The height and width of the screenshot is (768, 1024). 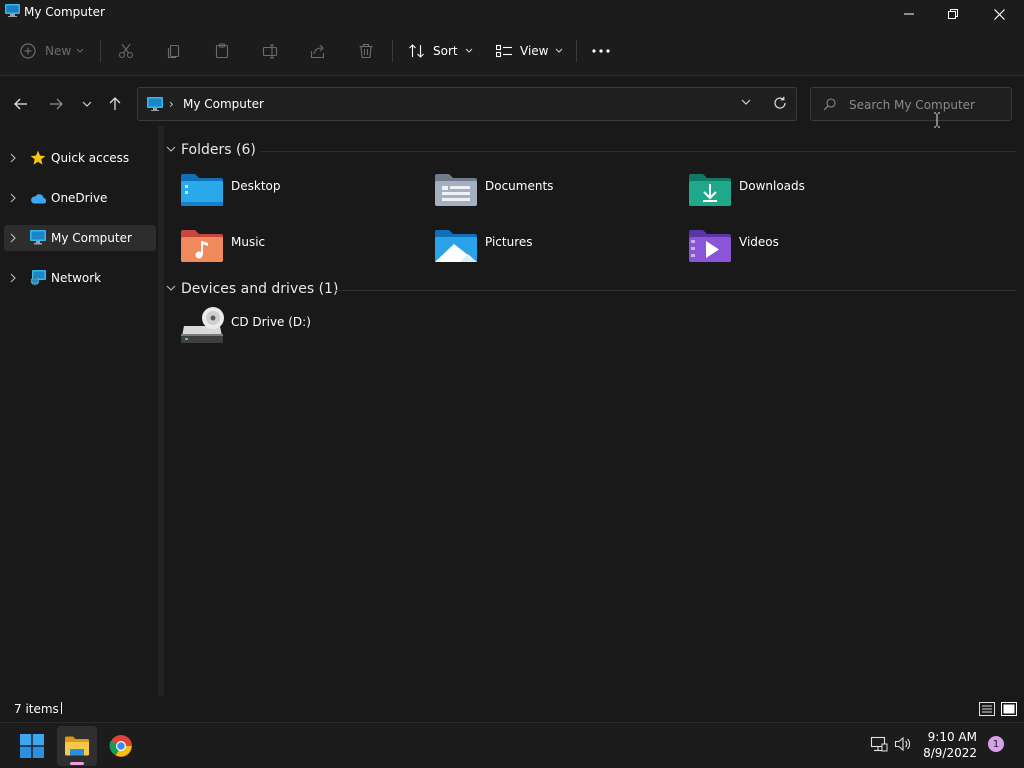 What do you see at coordinates (529, 51) in the screenshot?
I see `view-button: View` at bounding box center [529, 51].